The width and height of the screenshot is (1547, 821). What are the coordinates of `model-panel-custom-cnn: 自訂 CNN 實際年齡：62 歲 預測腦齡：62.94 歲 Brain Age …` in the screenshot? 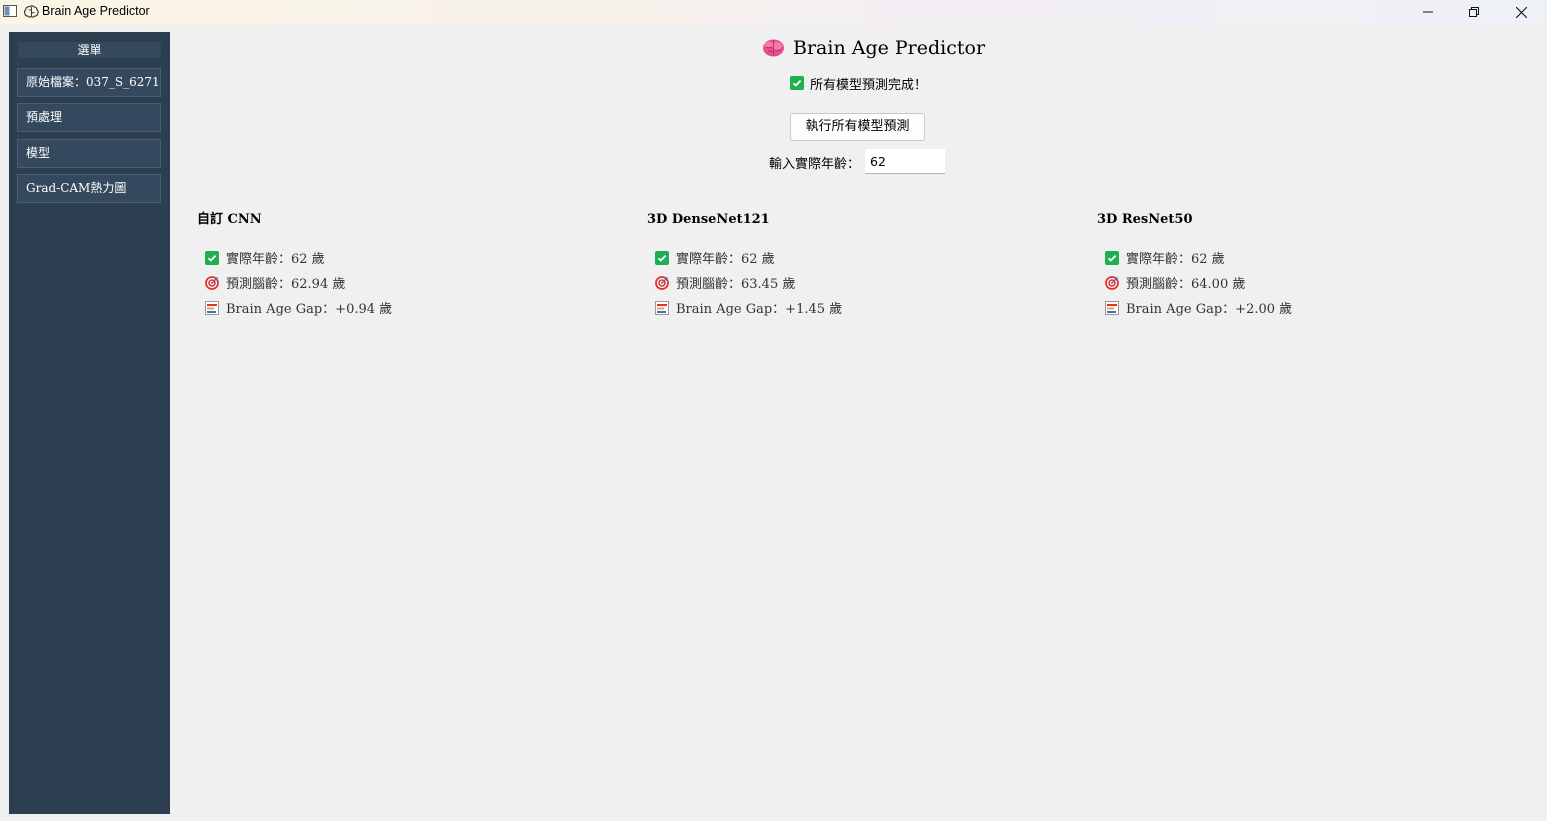 It's located at (397, 270).